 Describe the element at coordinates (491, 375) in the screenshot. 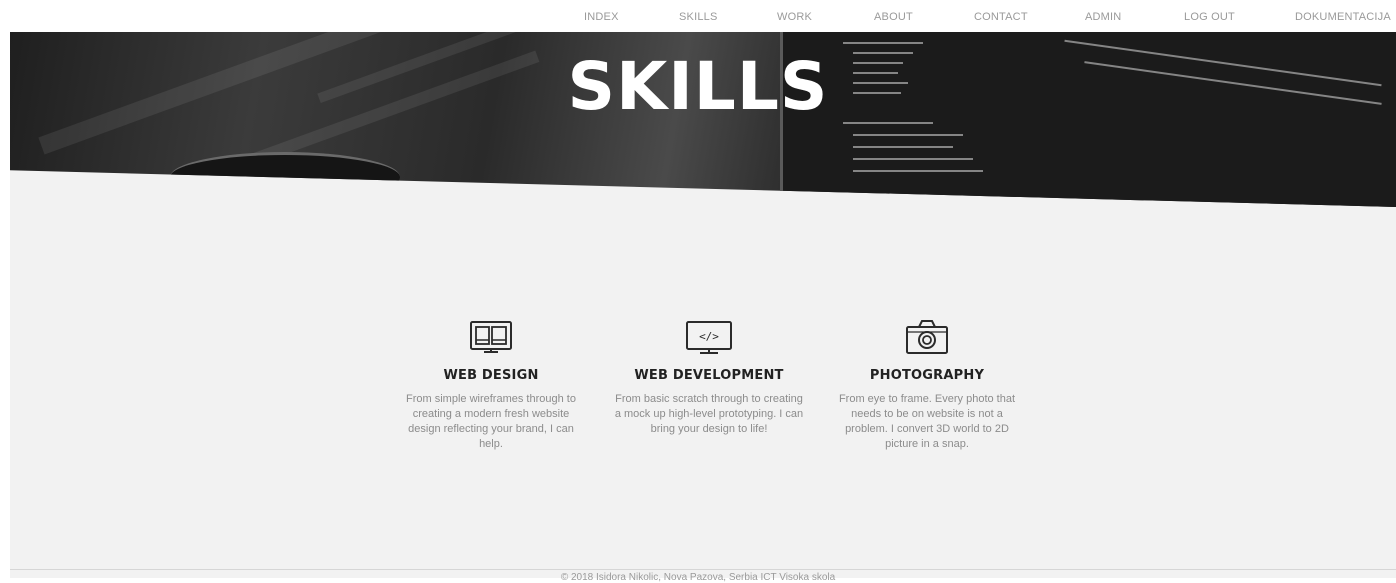

I see `skill-title: WEB DESIGN` at that location.